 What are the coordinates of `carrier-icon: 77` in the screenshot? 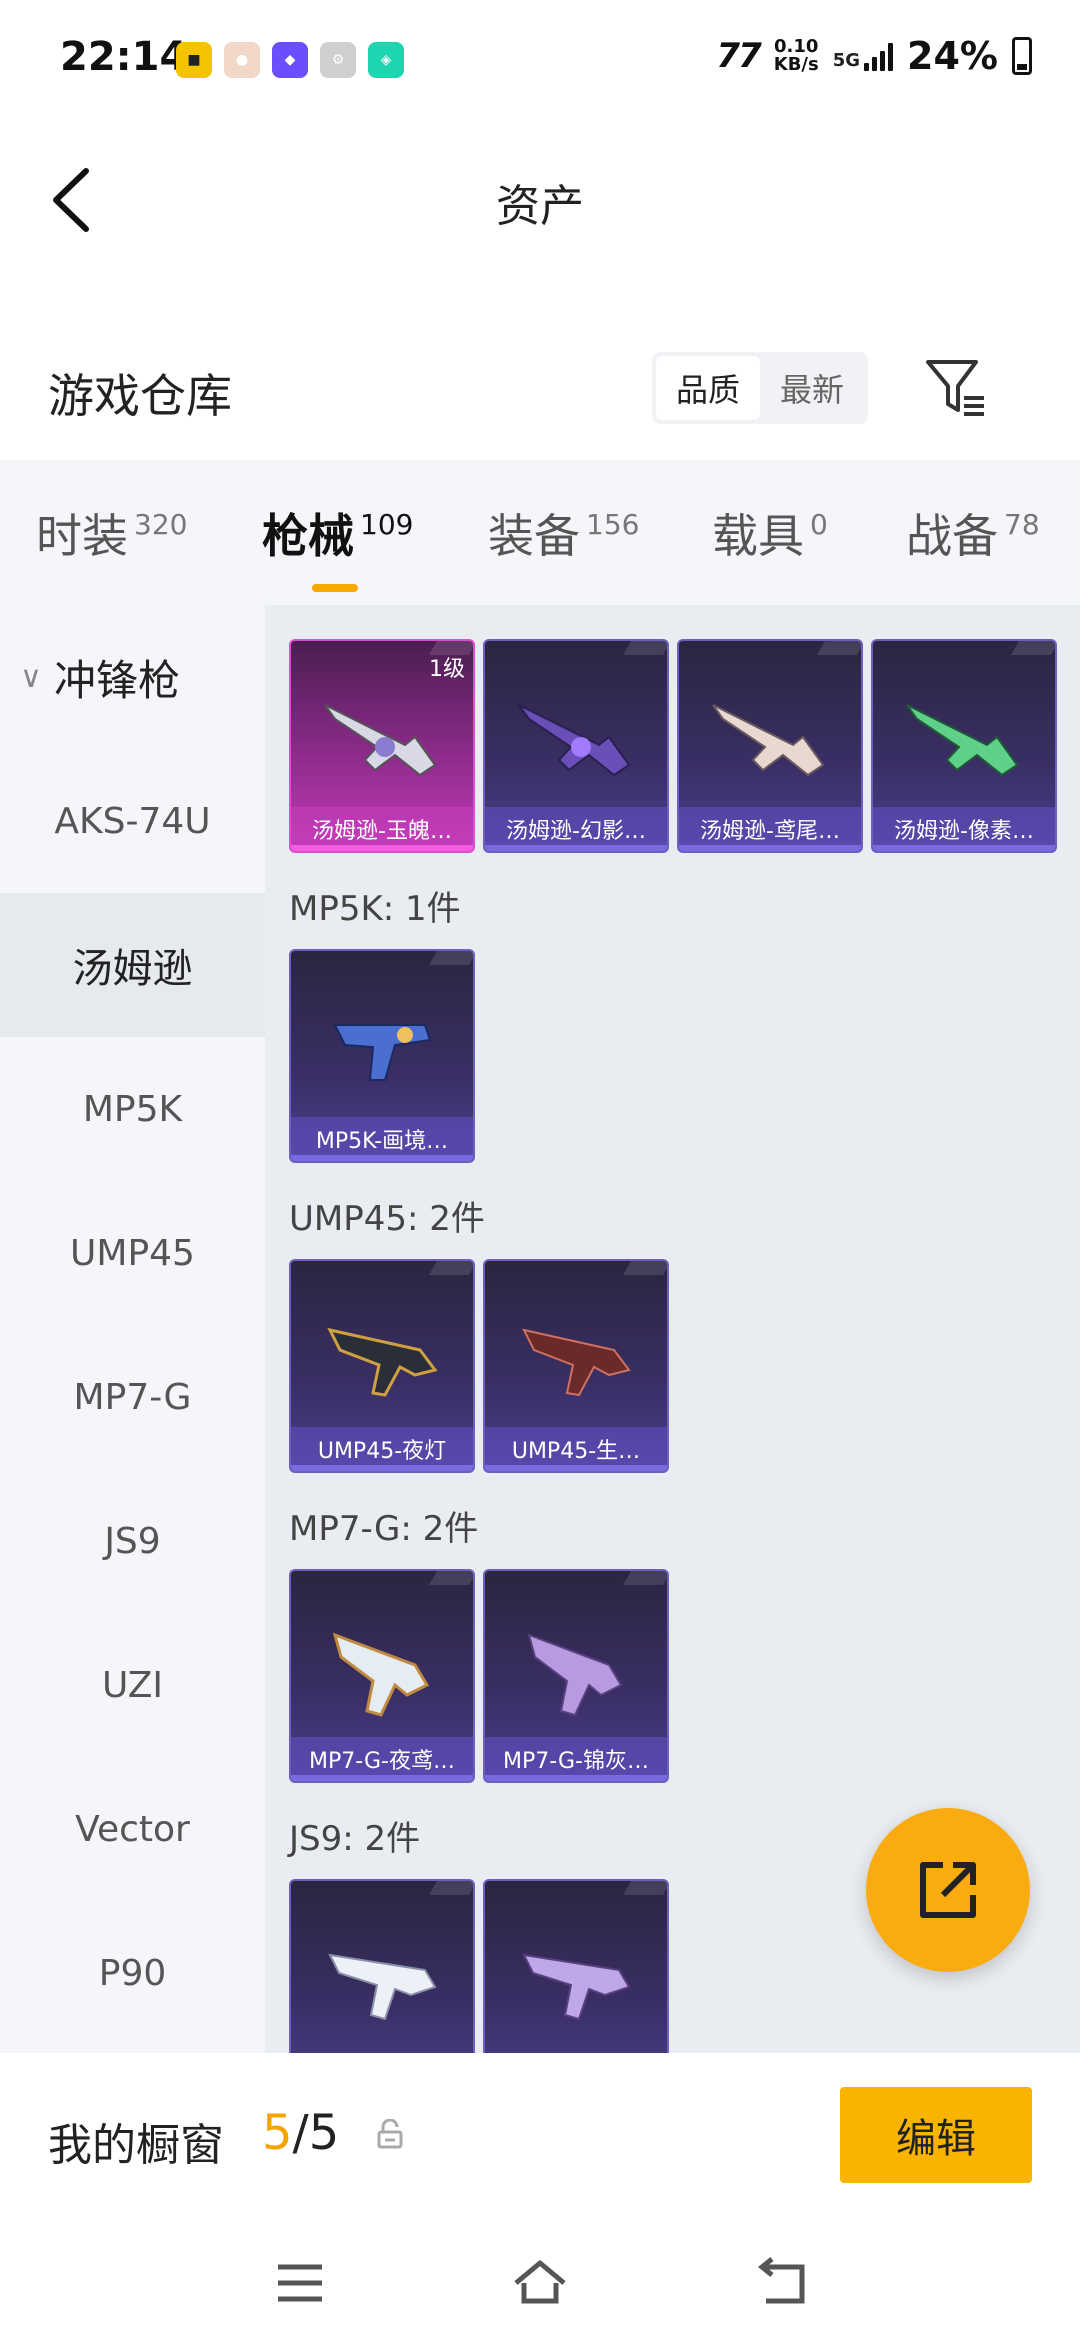 It's located at (738, 56).